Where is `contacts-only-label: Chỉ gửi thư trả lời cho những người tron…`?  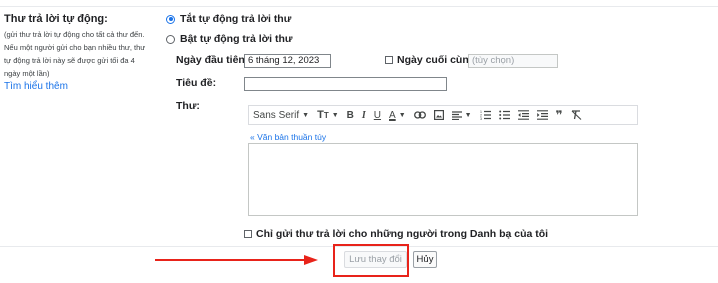 contacts-only-label: Chỉ gửi thư trả lời cho những người tron… is located at coordinates (402, 234).